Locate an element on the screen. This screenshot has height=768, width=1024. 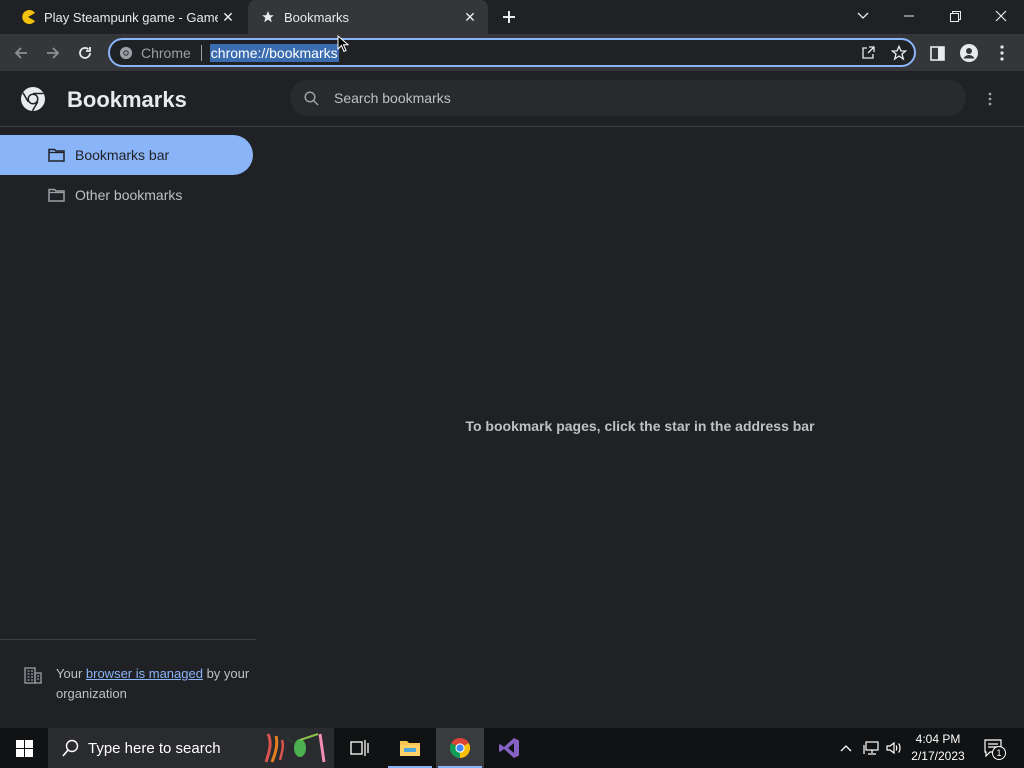
restore-icon is located at coordinates (955, 16).